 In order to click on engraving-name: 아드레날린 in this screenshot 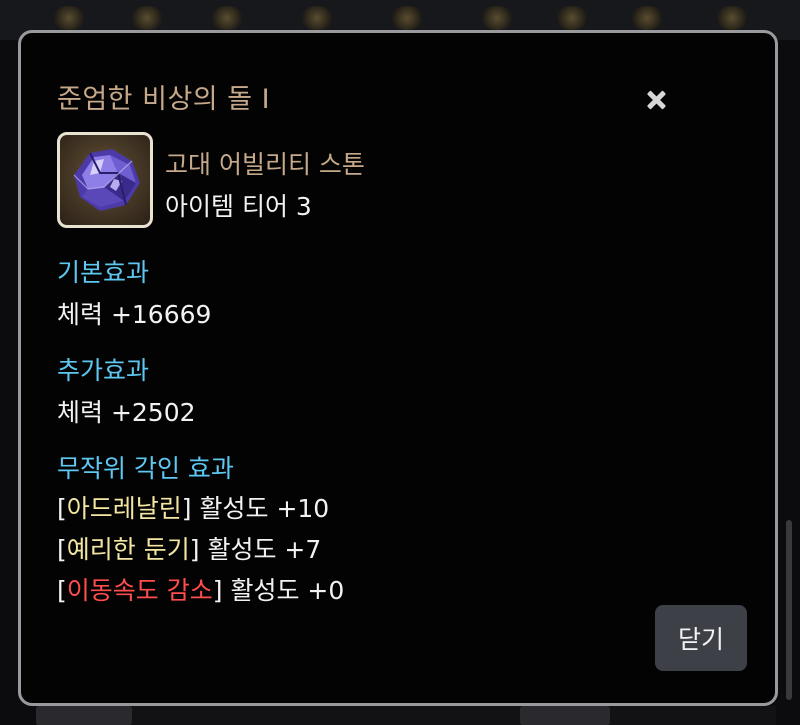, I will do `click(124, 508)`.